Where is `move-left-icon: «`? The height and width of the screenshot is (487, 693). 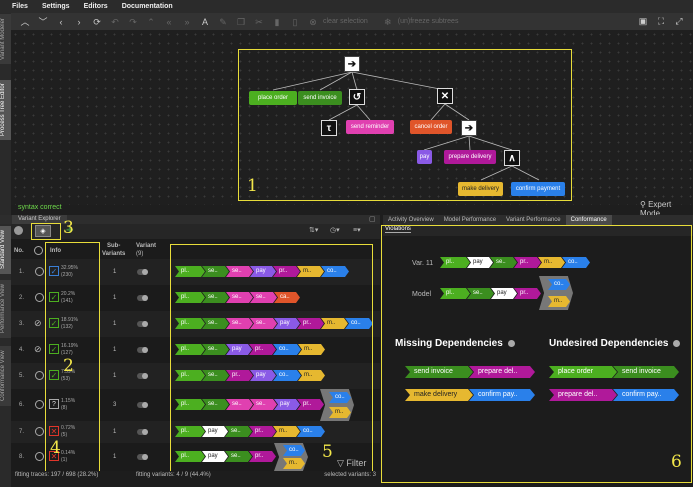
move-left-icon: « is located at coordinates (169, 22).